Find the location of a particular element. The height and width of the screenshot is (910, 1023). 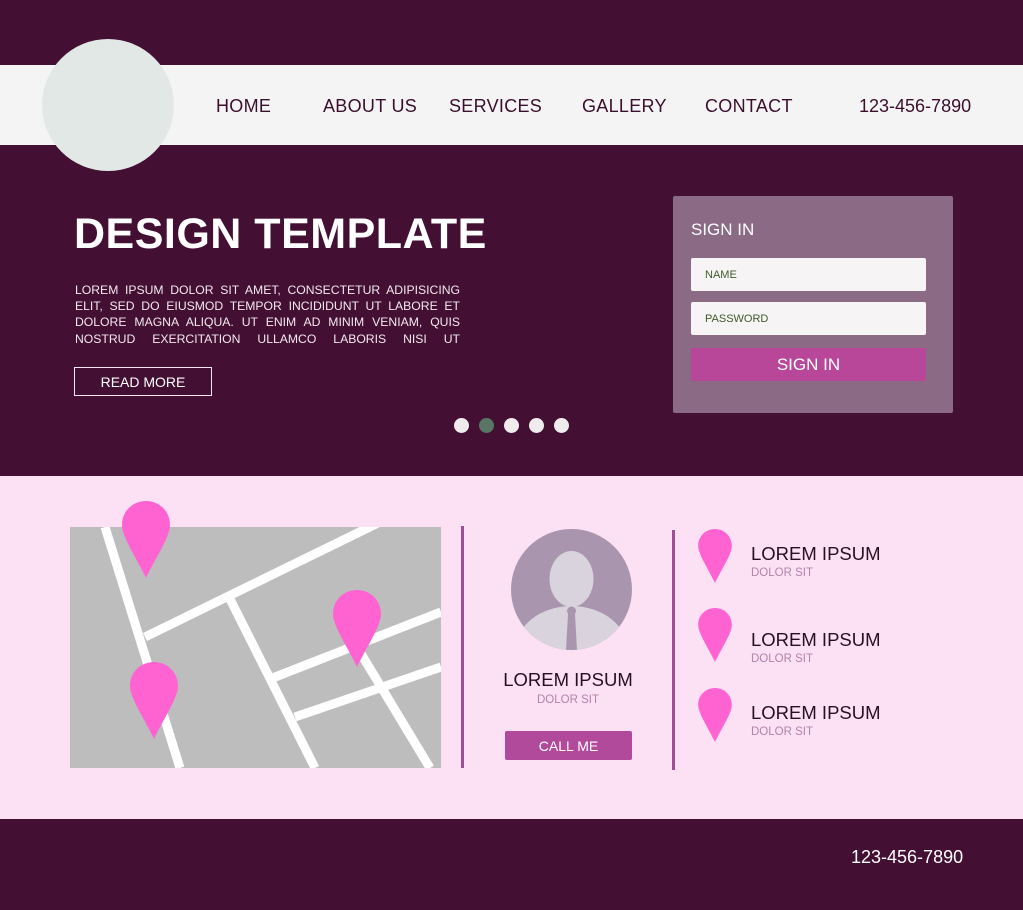

password-input is located at coordinates (808, 318).